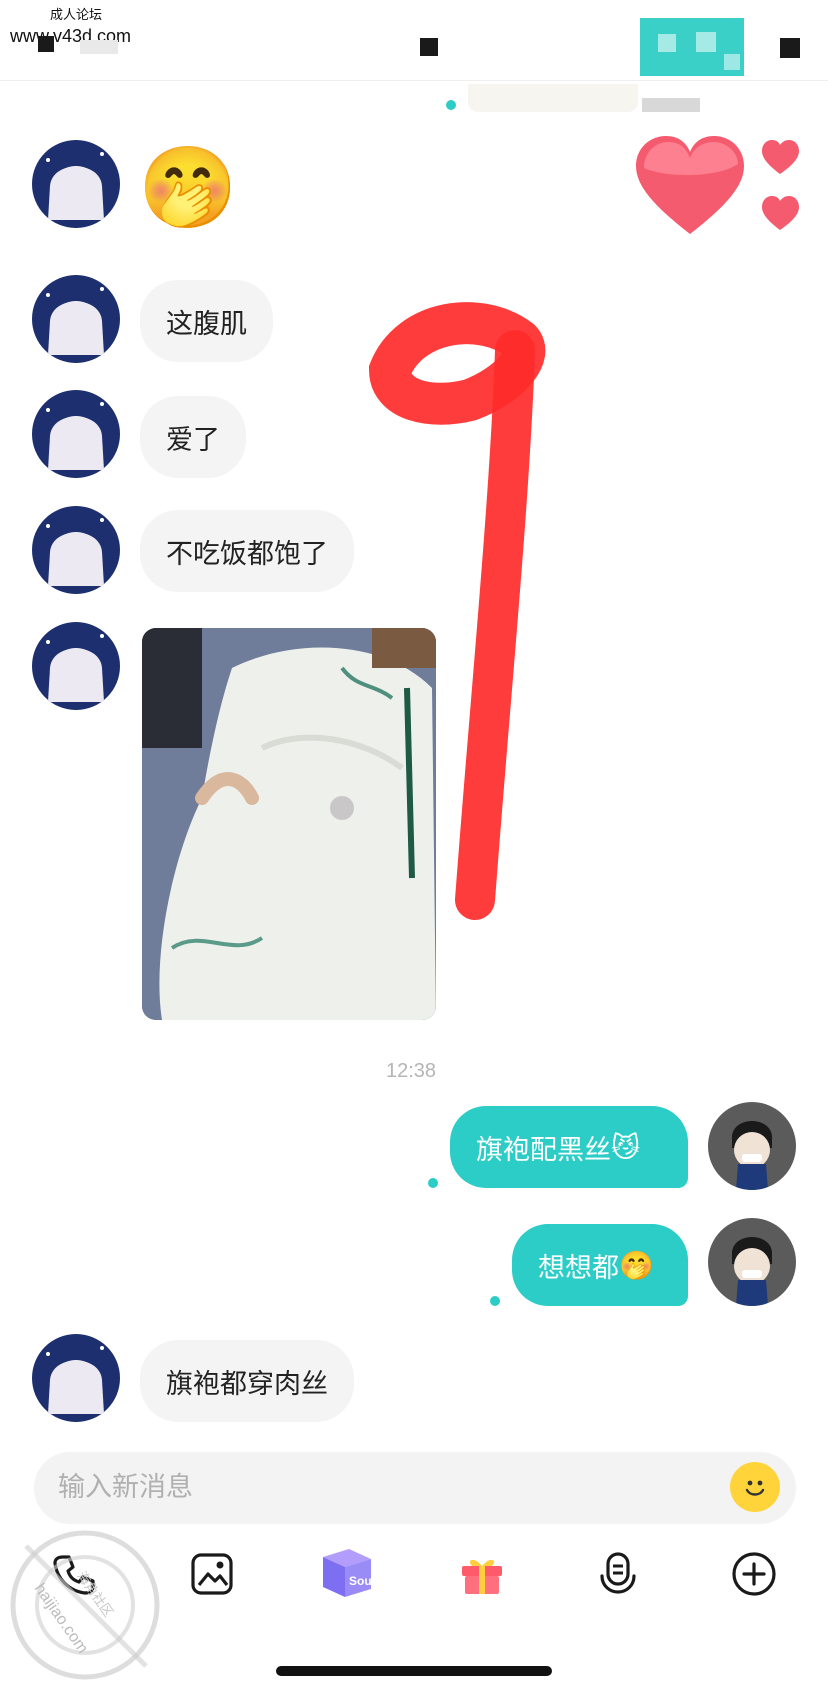 The width and height of the screenshot is (828, 1691). What do you see at coordinates (247, 551) in the screenshot?
I see `incoming-message-bubble: 不吃饭都饱了` at bounding box center [247, 551].